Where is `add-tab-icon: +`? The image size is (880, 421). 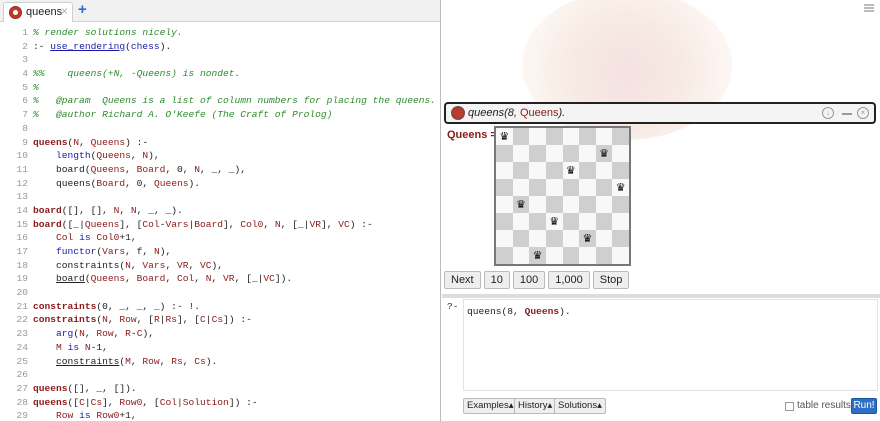
add-tab-icon: + is located at coordinates (82, 9).